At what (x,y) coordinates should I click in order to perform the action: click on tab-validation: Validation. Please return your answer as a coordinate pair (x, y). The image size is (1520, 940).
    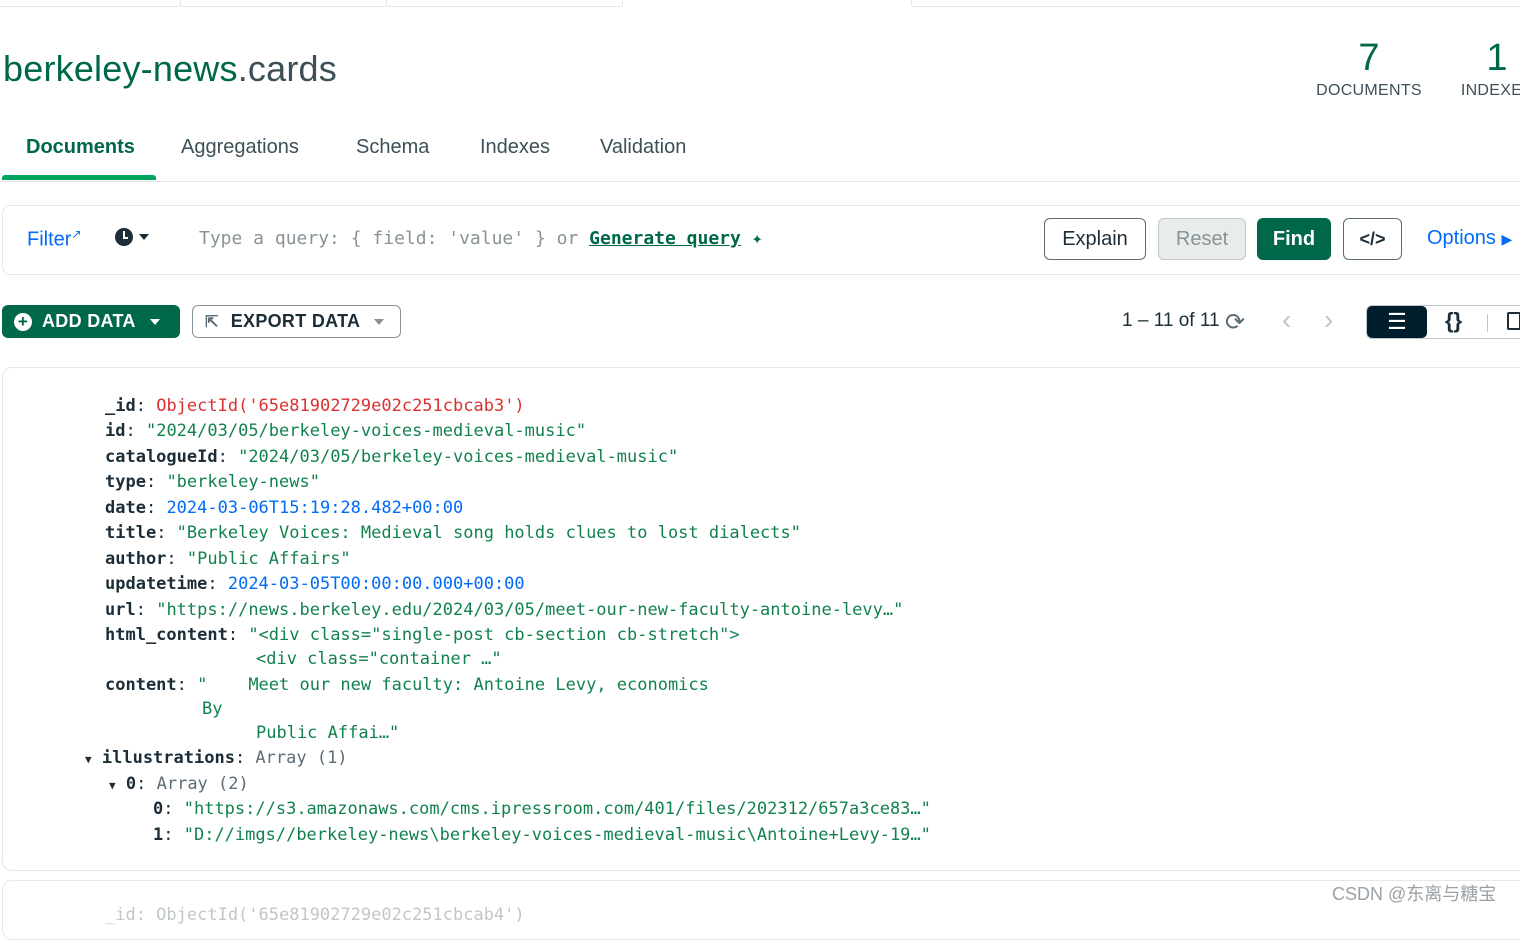
    Looking at the image, I should click on (643, 147).